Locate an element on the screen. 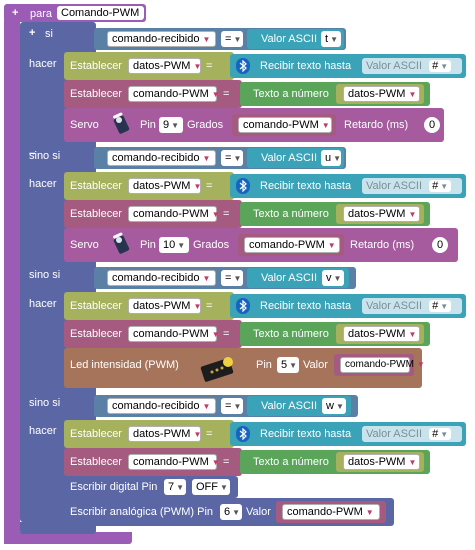 This screenshot has width=475, height=550. condition-variable-3: comando-recibido ▼ is located at coordinates (161, 278).